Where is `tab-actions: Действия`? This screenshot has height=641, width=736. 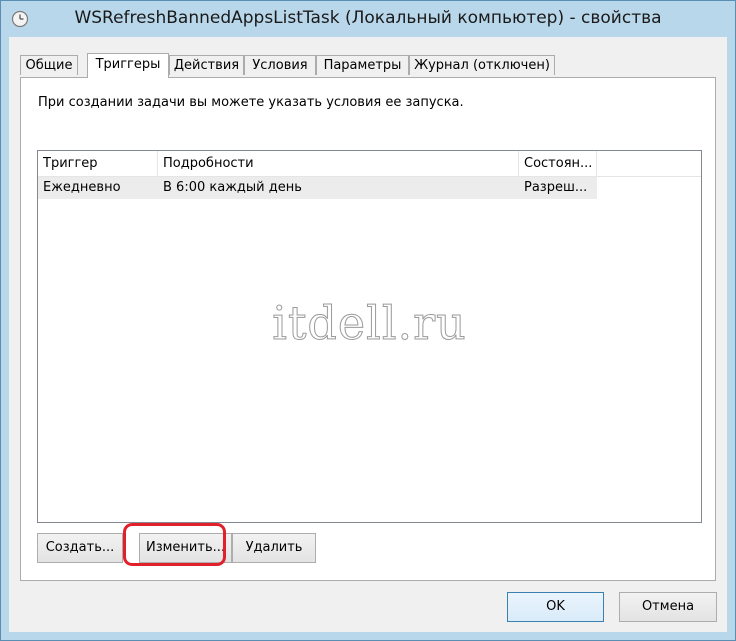 tab-actions: Действия is located at coordinates (206, 65).